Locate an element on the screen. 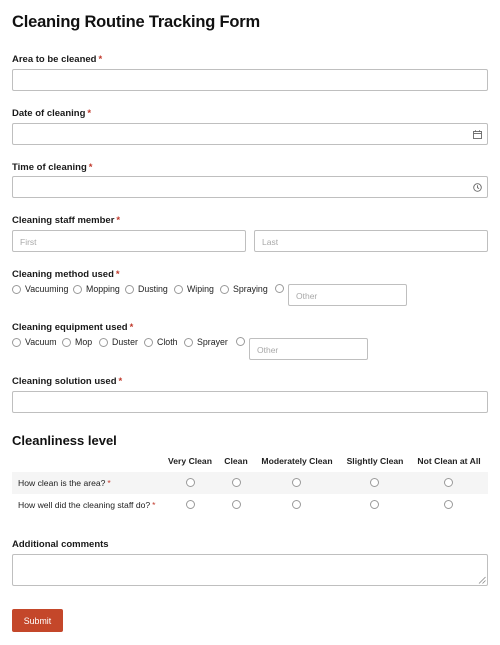  column-very-clean: Very Clean is located at coordinates (190, 461).